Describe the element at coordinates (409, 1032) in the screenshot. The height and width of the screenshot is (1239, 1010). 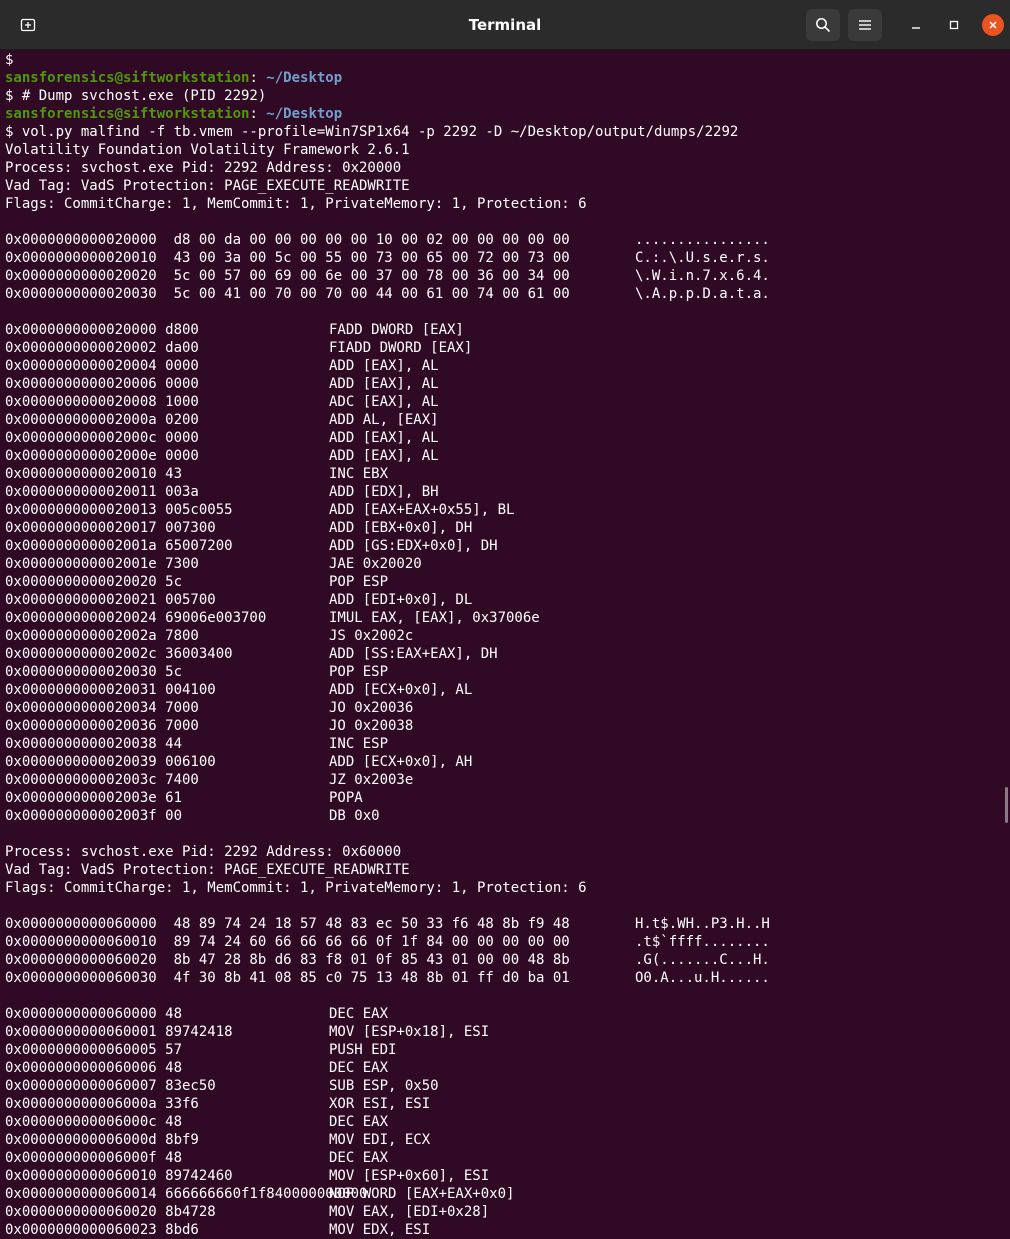
I see `disassembly-instruction: MOV [ESP+0x18], ESI` at that location.